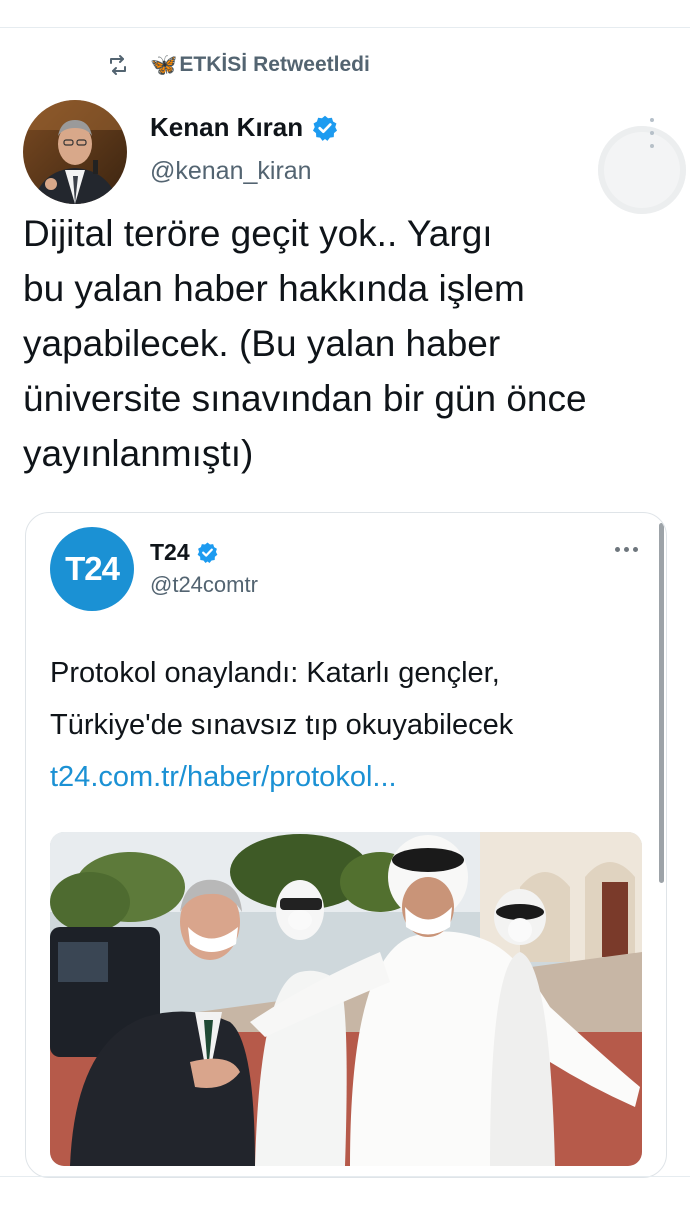  What do you see at coordinates (118, 65) in the screenshot?
I see `retweet-icon` at bounding box center [118, 65].